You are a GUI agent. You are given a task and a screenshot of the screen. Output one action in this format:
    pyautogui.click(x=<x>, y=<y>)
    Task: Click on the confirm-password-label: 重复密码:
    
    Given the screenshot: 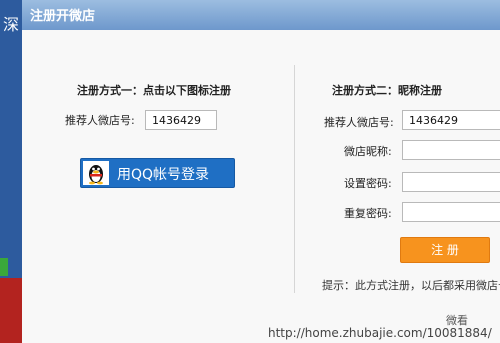 What is the action you would take?
    pyautogui.click(x=368, y=213)
    